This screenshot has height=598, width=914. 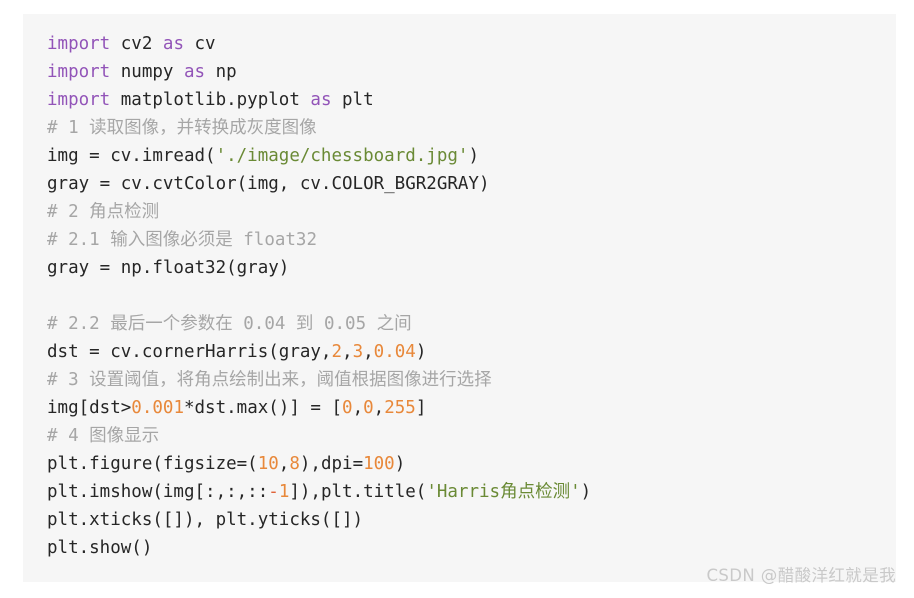 I want to click on code-line: import numpy as np, so click(x=471, y=72).